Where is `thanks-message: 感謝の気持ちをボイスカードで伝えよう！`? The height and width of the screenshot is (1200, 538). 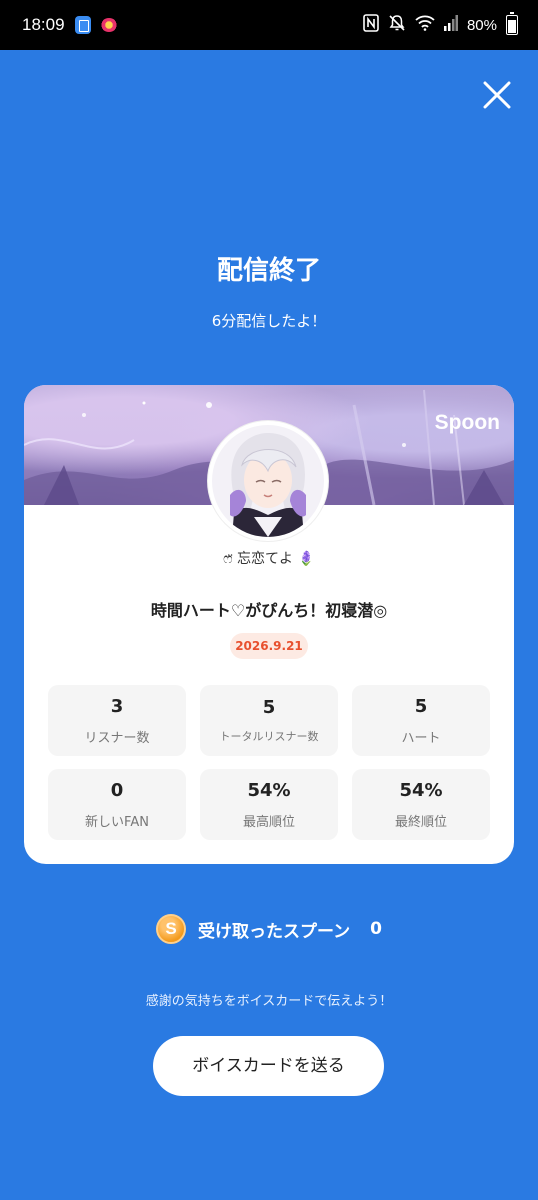 thanks-message: 感謝の気持ちをボイスカードで伝えよう！ is located at coordinates (269, 1001).